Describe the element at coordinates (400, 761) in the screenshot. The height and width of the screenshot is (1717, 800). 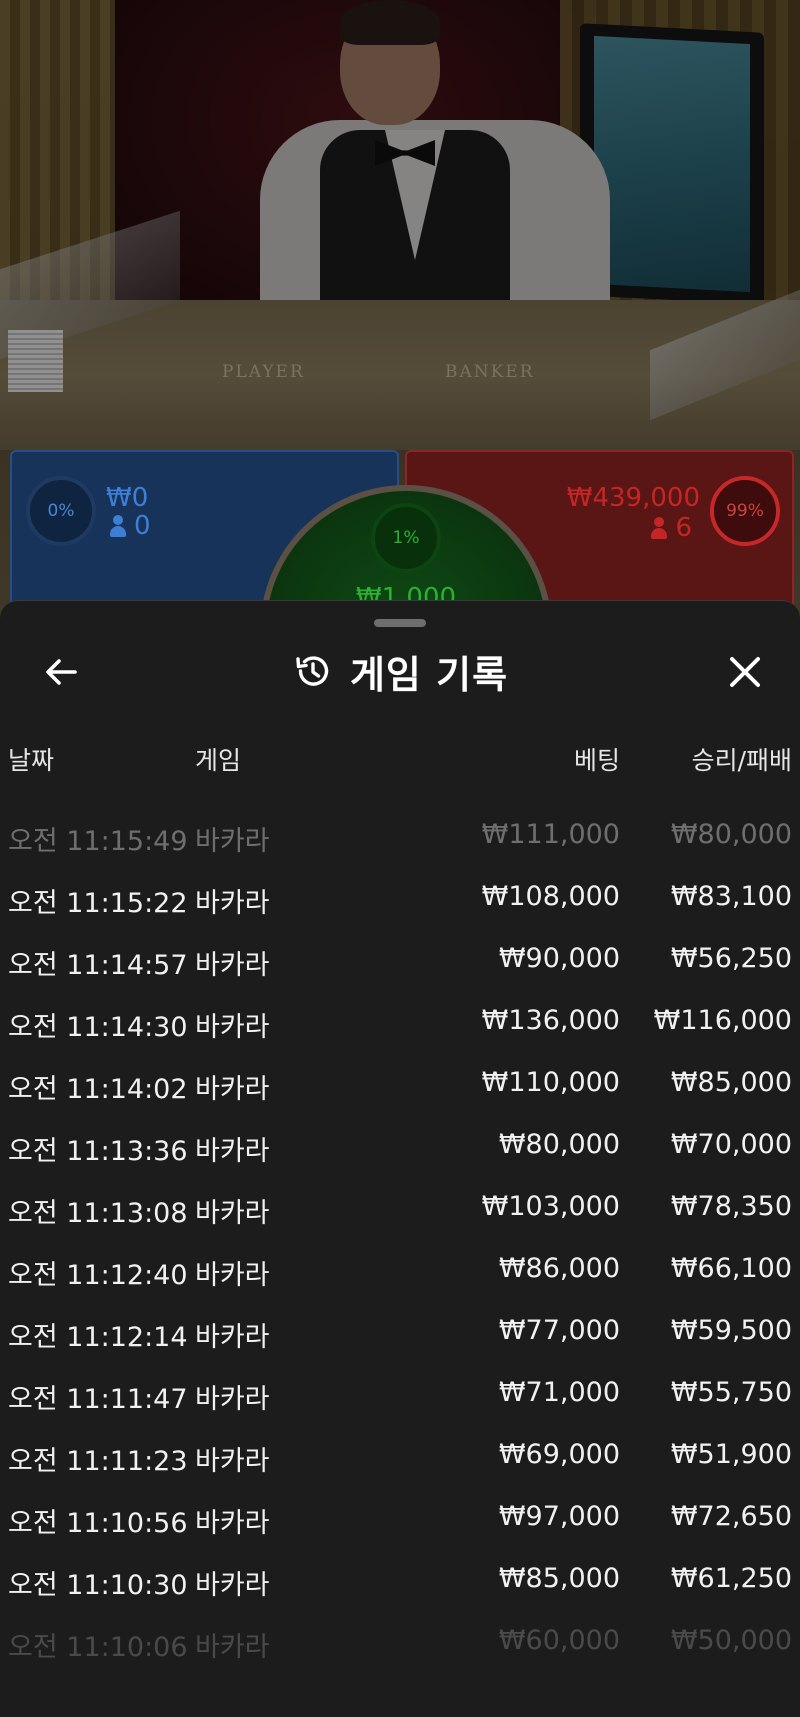
I see `history-table-header: 날짜 게임 베팅 승리/패배` at that location.